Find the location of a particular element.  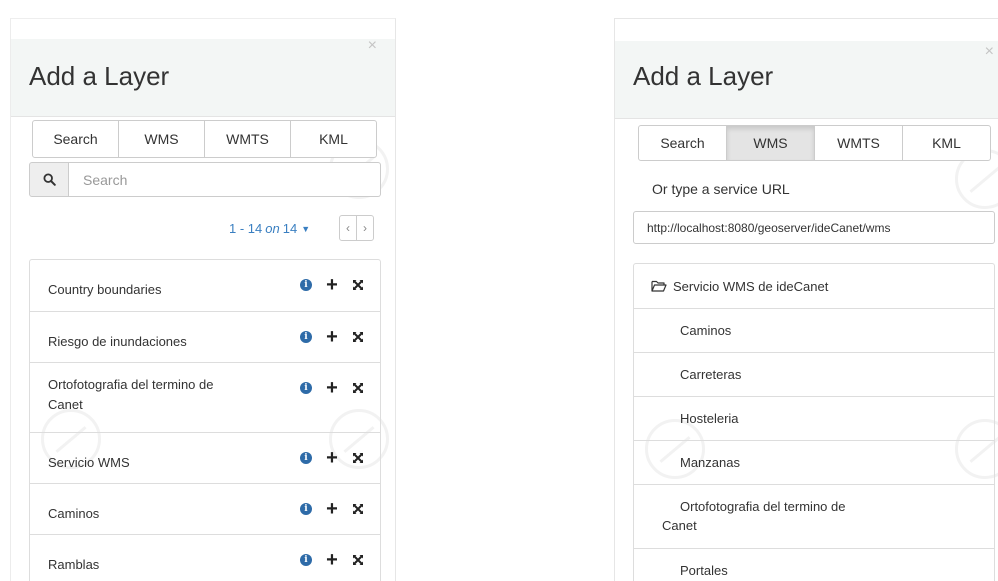

tree-item: Hosteleria is located at coordinates (814, 419).